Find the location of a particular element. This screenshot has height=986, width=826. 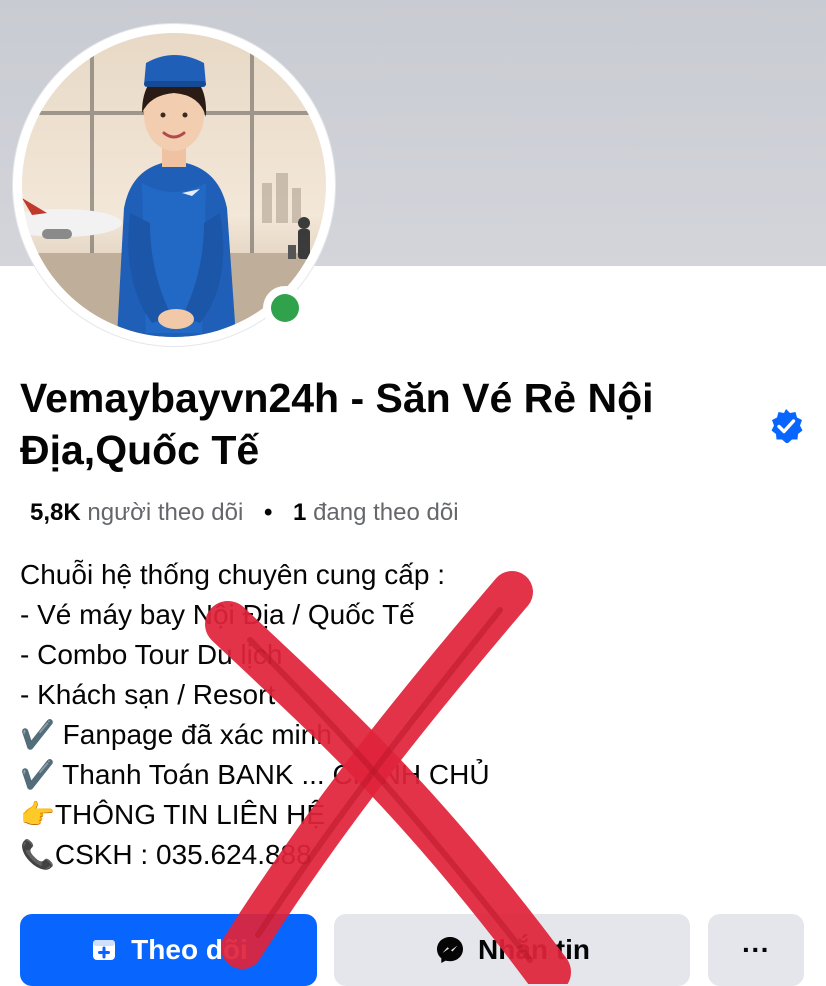

online-status-indicator is located at coordinates (285, 308).